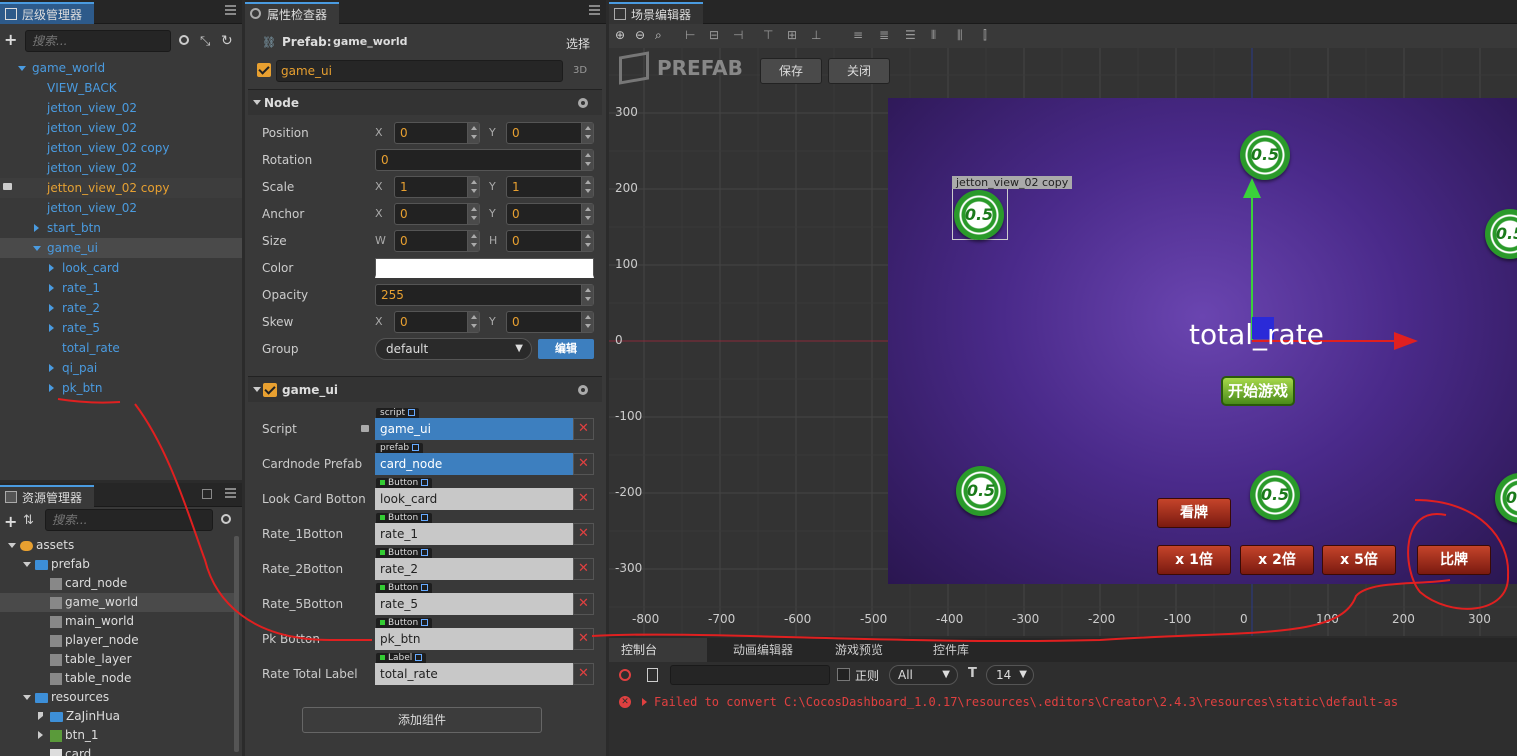  I want to click on distribute-bottom-icon: ☰, so click(910, 35).